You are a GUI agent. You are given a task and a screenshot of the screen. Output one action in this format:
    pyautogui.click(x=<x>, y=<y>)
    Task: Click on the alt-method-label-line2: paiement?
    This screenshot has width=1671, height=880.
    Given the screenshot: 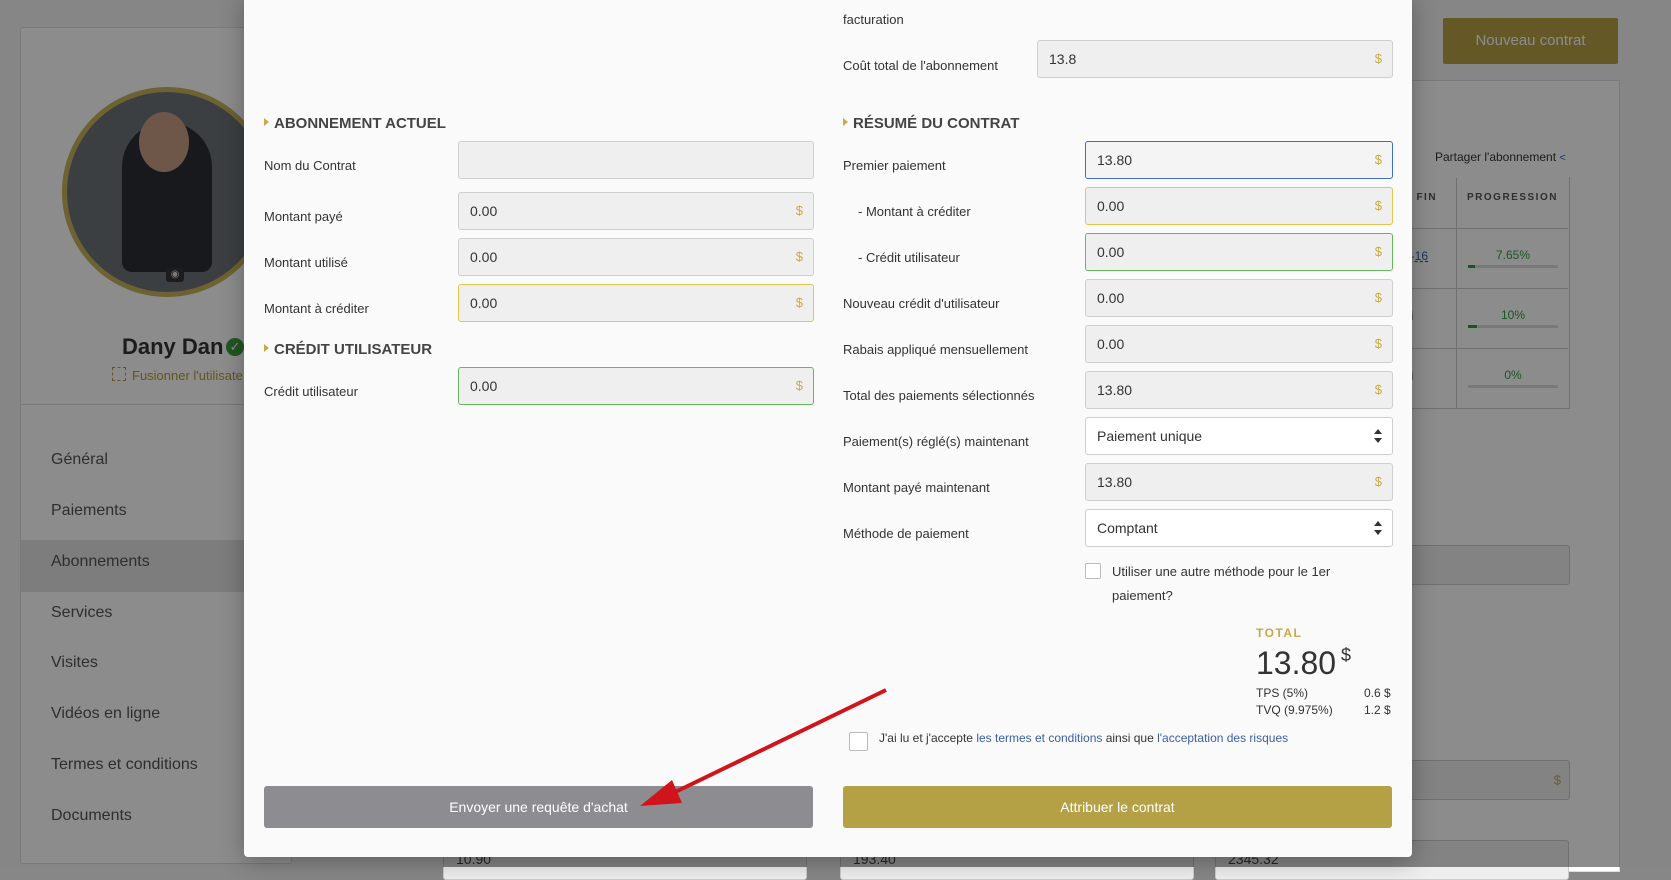 What is the action you would take?
    pyautogui.click(x=1142, y=595)
    